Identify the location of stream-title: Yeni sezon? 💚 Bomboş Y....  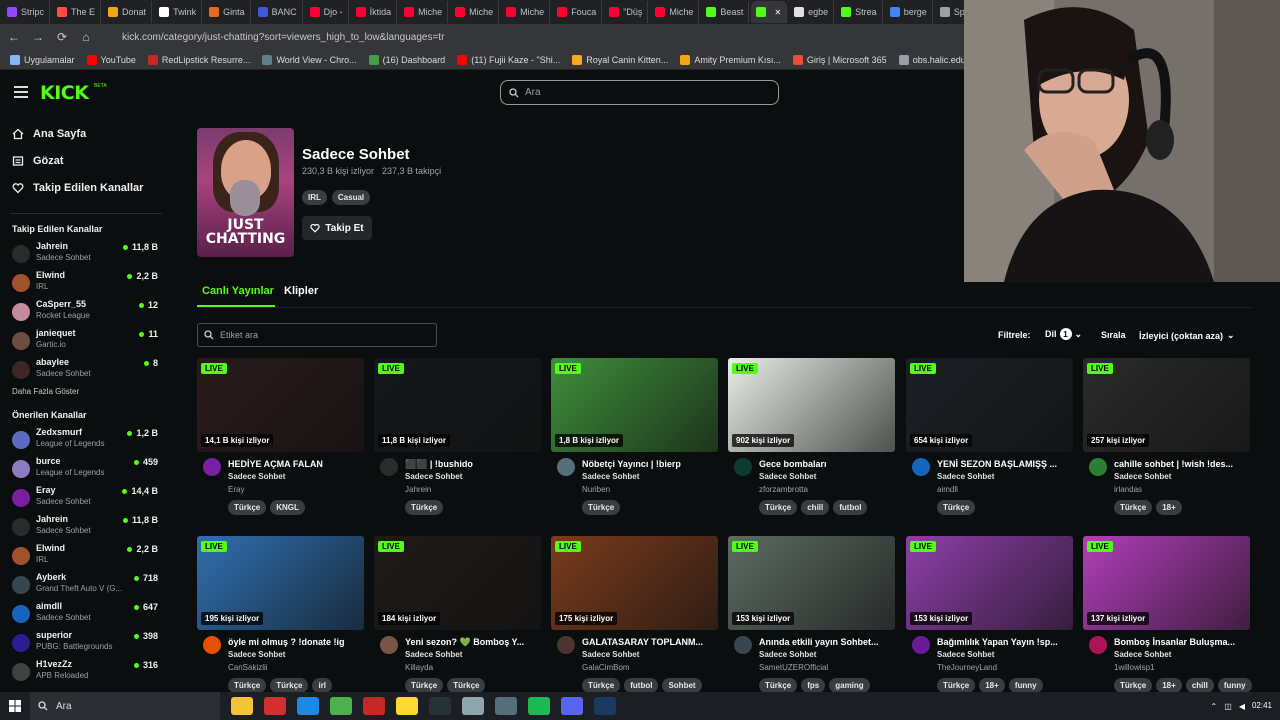
(472, 642).